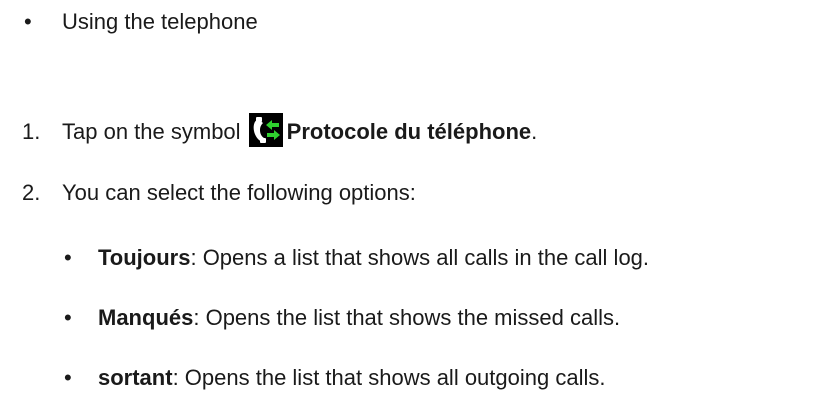 The height and width of the screenshot is (396, 832). What do you see at coordinates (31, 131) in the screenshot?
I see `step-number: 1.` at bounding box center [31, 131].